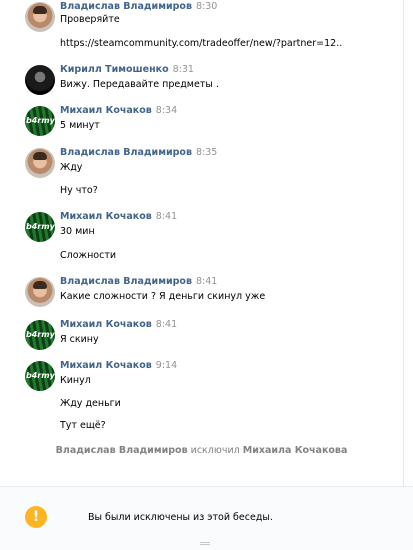  What do you see at coordinates (90, 403) in the screenshot?
I see `message-text: Жду деньги` at bounding box center [90, 403].